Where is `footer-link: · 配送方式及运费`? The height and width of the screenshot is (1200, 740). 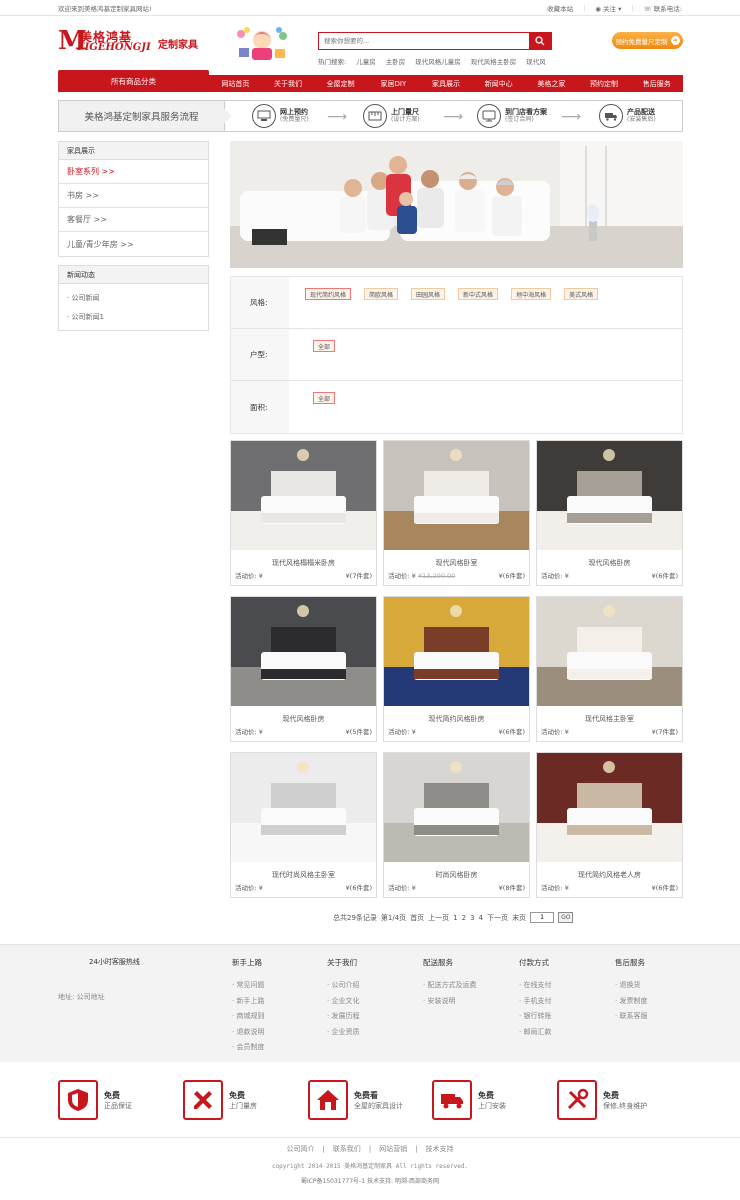 footer-link: · 配送方式及运费 is located at coordinates (449, 988).